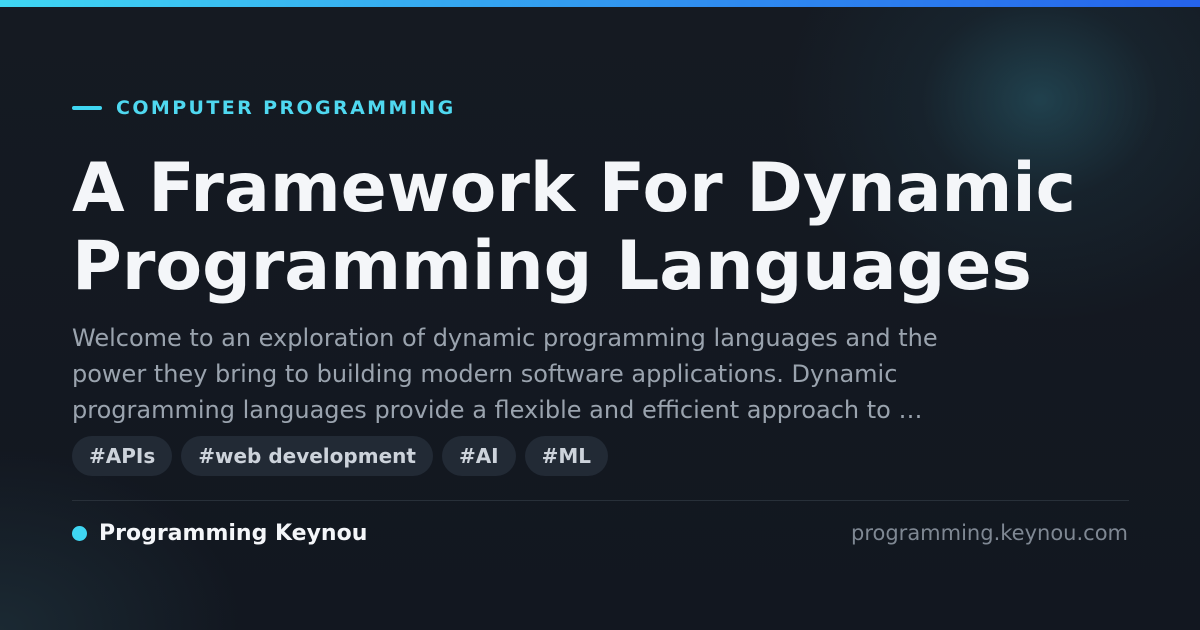 The image size is (1200, 630). I want to click on brand: Programming Keynou, so click(219, 533).